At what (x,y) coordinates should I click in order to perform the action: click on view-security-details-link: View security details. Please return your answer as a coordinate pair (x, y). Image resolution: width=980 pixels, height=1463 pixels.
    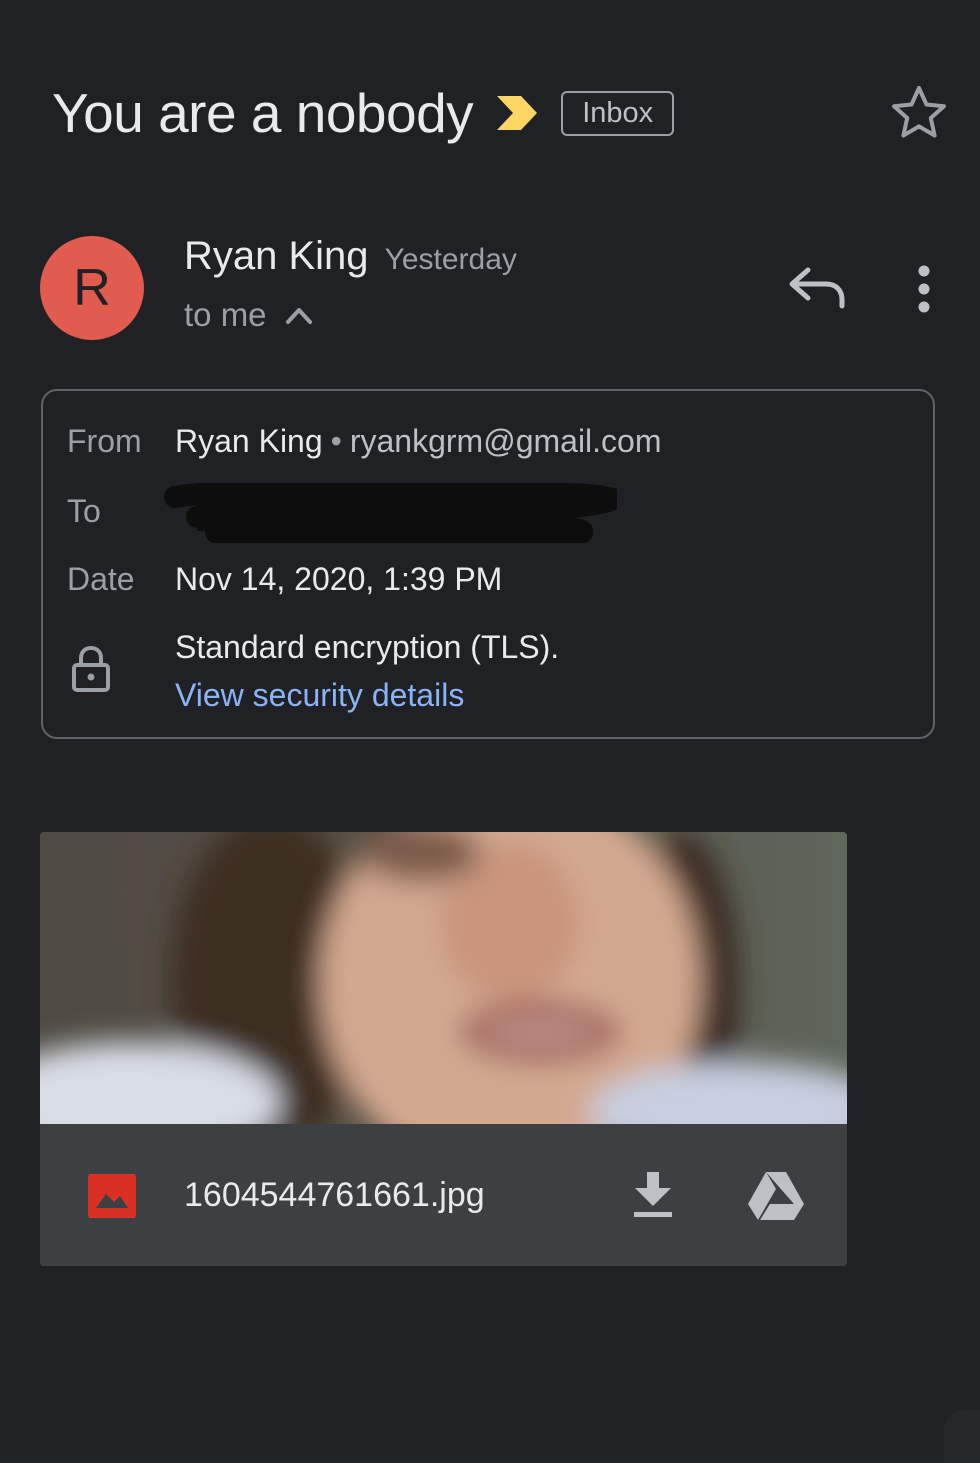
    Looking at the image, I should click on (319, 695).